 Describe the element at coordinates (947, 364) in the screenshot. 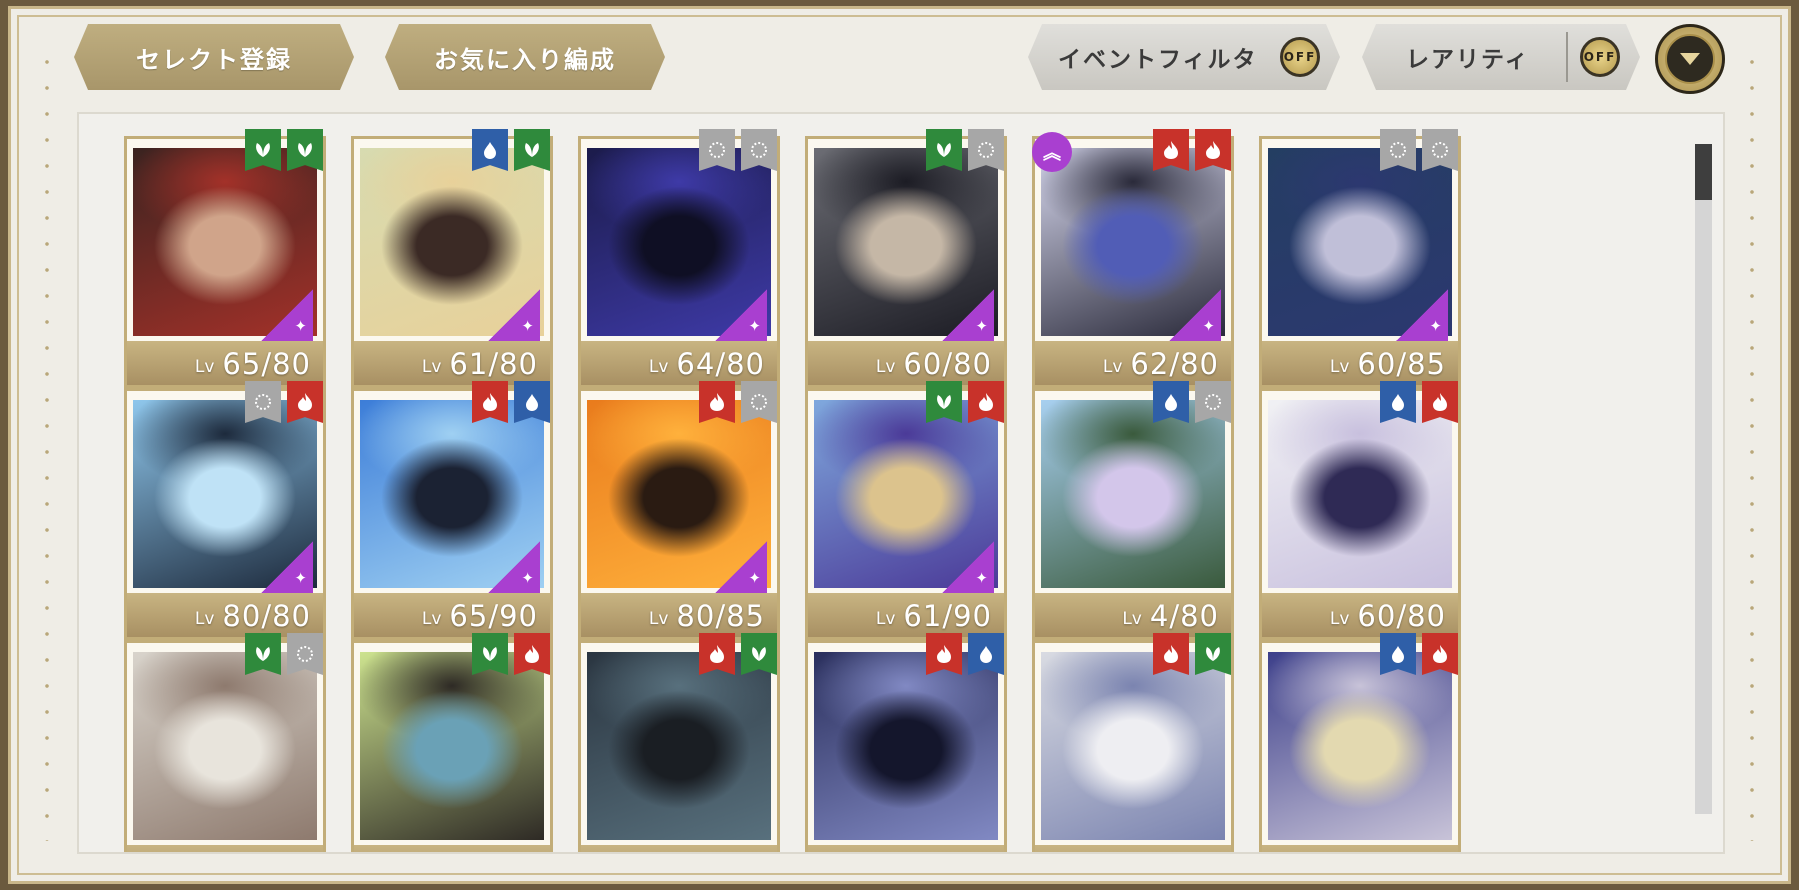

I see `level-value: 60/80` at that location.